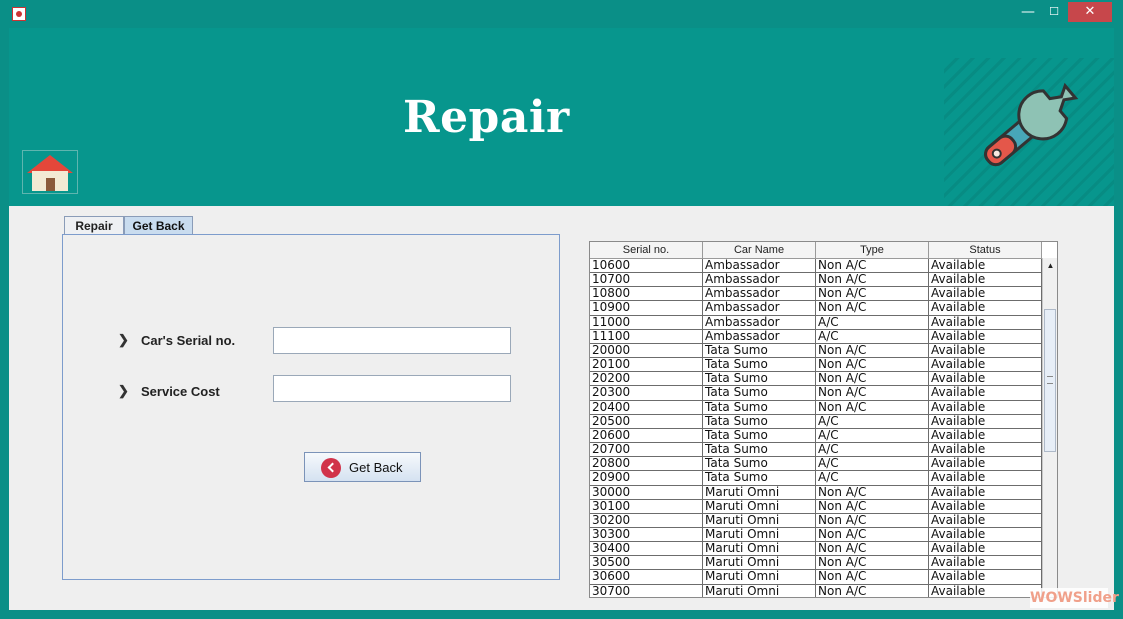  I want to click on table-row: 10600 Ambassador Non A/C Available, so click(816, 266).